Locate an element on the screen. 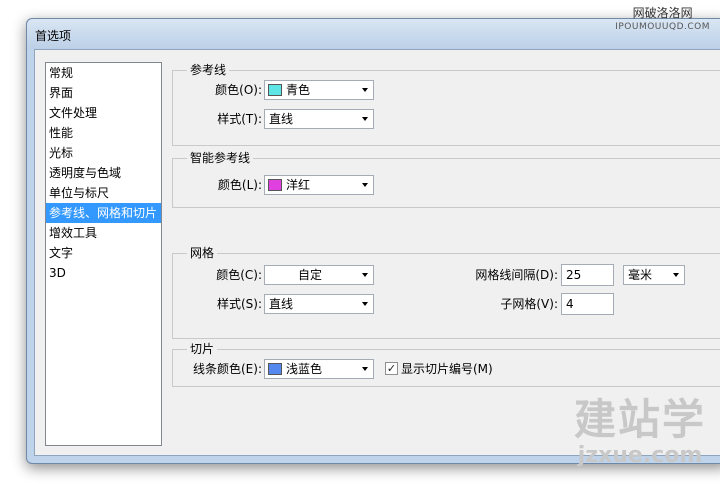  slices-line-color-value: 浅蓝色 is located at coordinates (304, 369).